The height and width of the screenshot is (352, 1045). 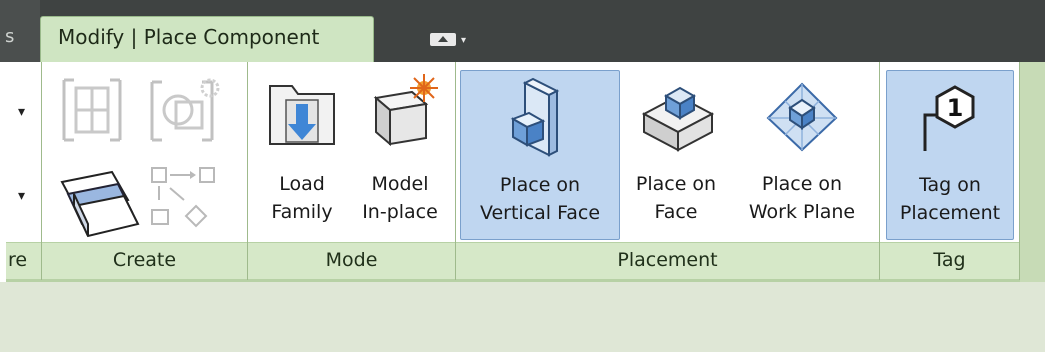 What do you see at coordinates (950, 199) in the screenshot?
I see `tag-on-placement-label: Tag on Placement` at bounding box center [950, 199].